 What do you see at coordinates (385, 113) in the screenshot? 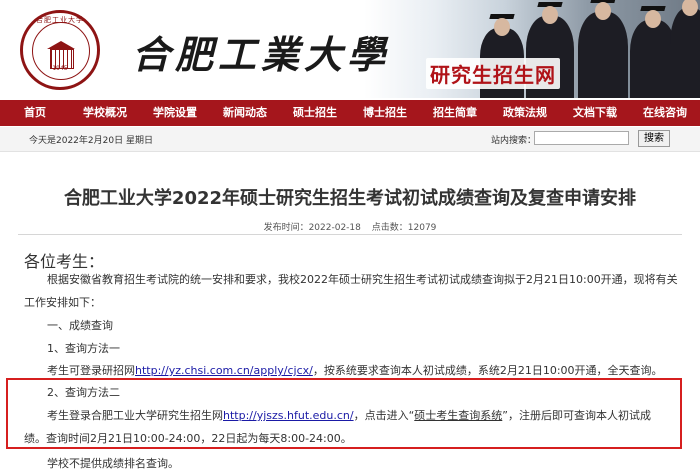
I see `nav-item-phd-admission: 博士招生` at bounding box center [385, 113].